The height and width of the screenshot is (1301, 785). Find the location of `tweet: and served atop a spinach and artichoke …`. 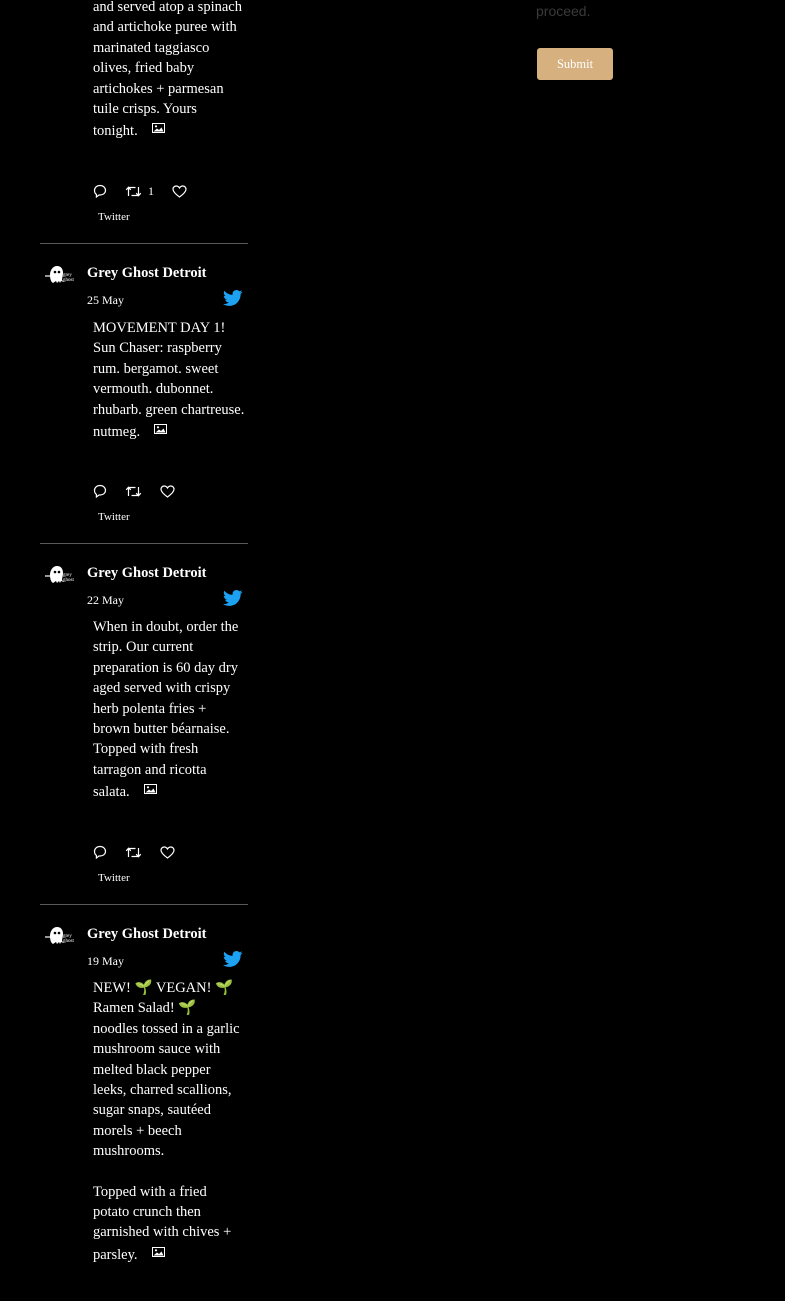

tweet: and served atop a spinach and artichoke … is located at coordinates (144, 122).